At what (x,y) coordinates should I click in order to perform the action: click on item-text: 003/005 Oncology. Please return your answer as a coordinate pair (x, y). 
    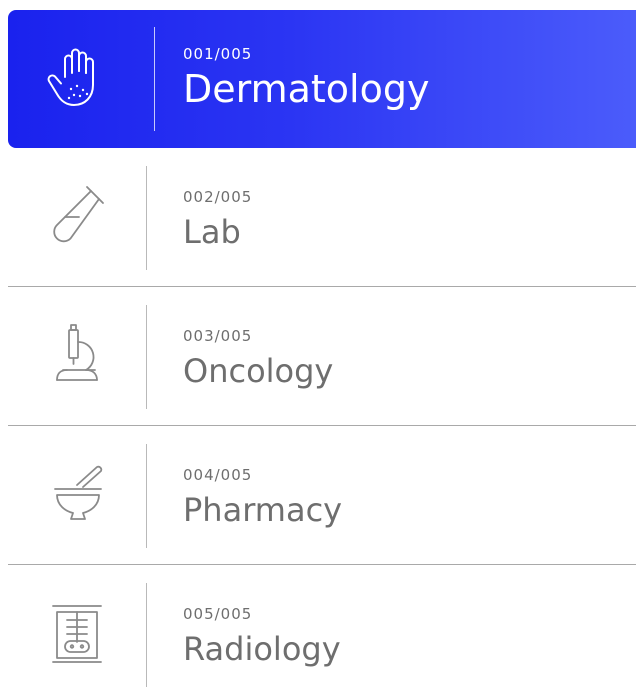
    Looking at the image, I should click on (258, 359).